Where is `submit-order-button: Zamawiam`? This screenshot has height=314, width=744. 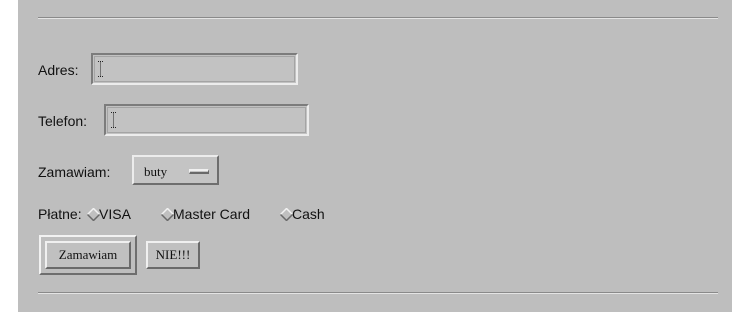 submit-order-button: Zamawiam is located at coordinates (88, 255).